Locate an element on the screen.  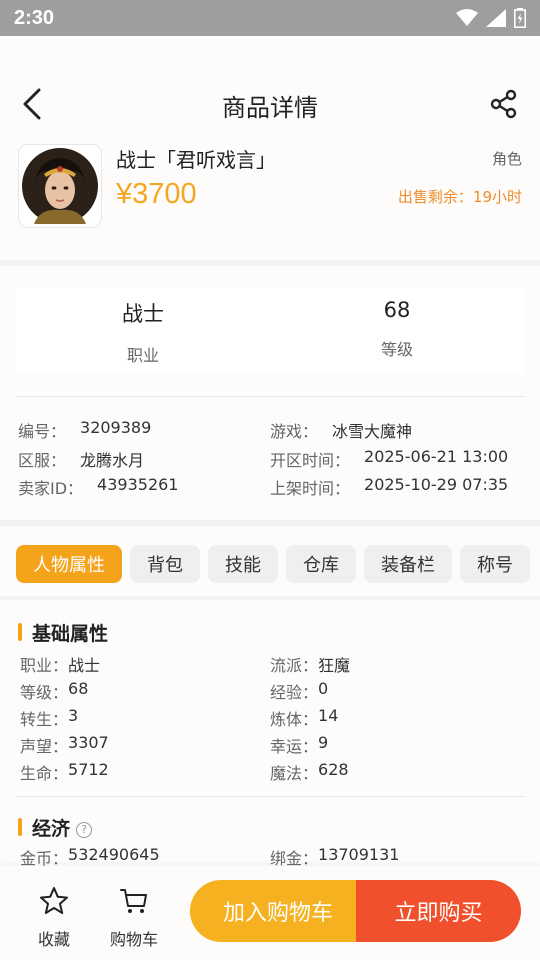
share-icon is located at coordinates (503, 104).